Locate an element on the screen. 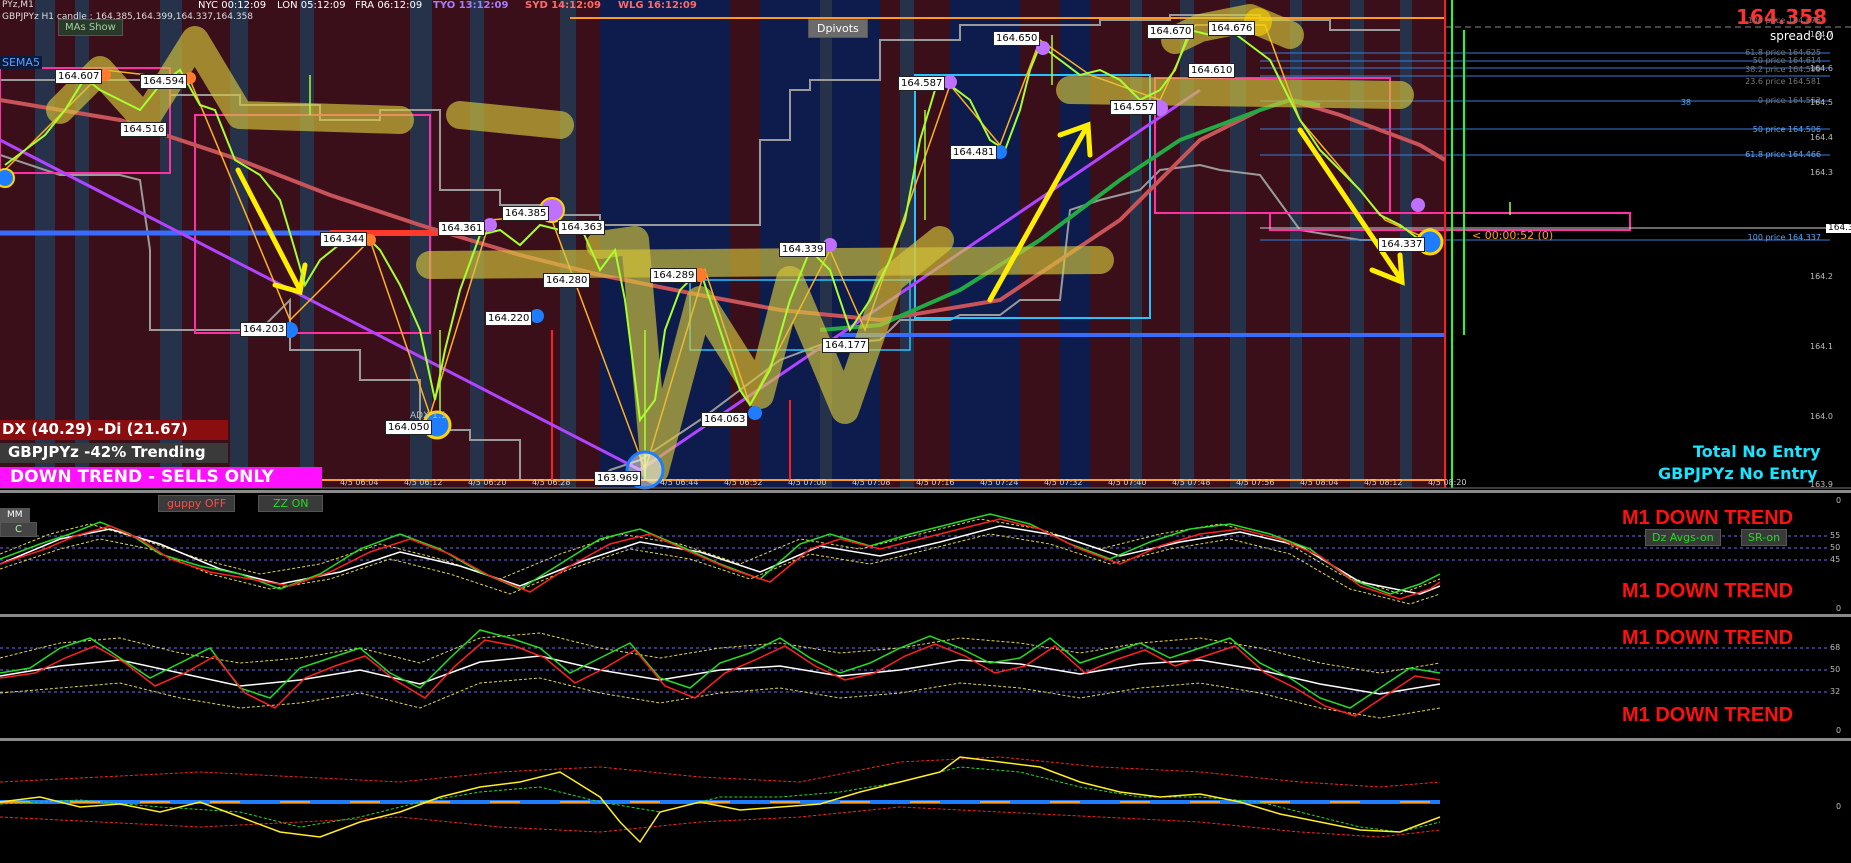 Image resolution: width=1851 pixels, height=863 pixels. time-axis-tick: 4/5 07:00 is located at coordinates (807, 482).